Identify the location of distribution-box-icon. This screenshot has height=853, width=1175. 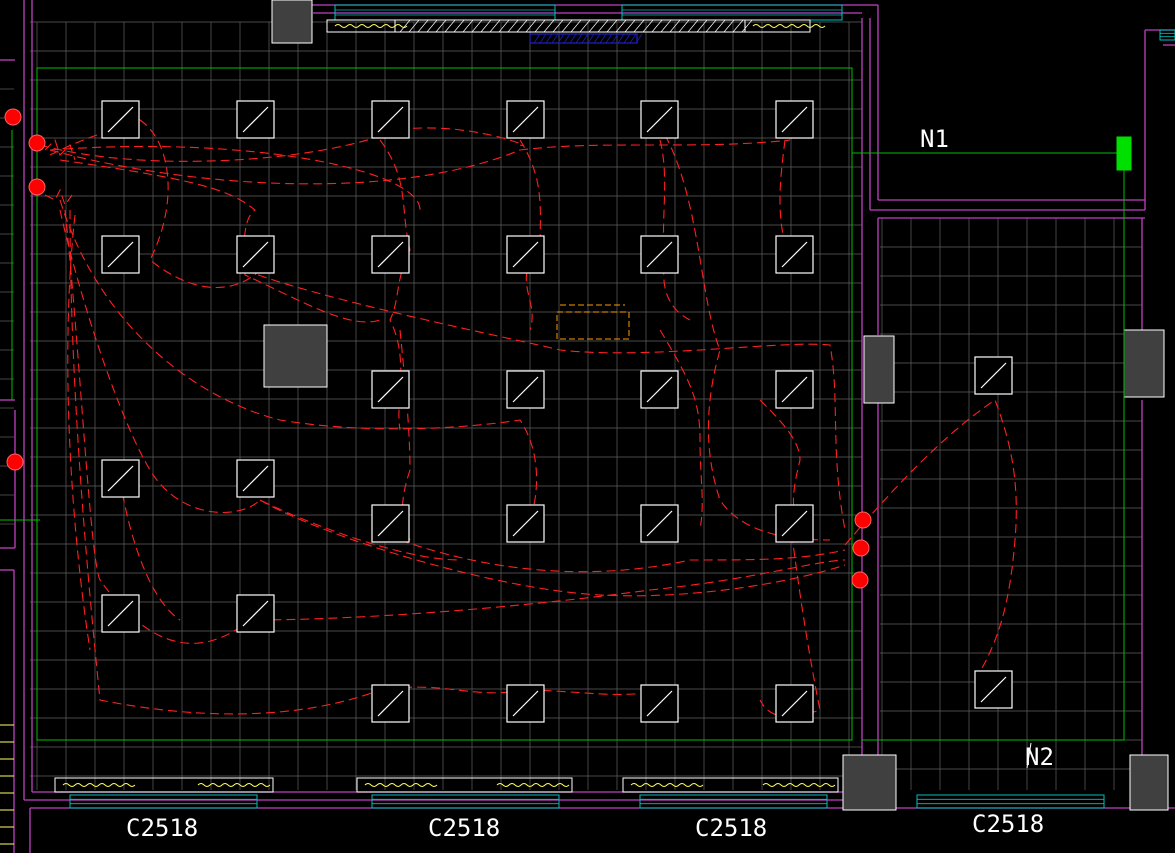
(1124, 153).